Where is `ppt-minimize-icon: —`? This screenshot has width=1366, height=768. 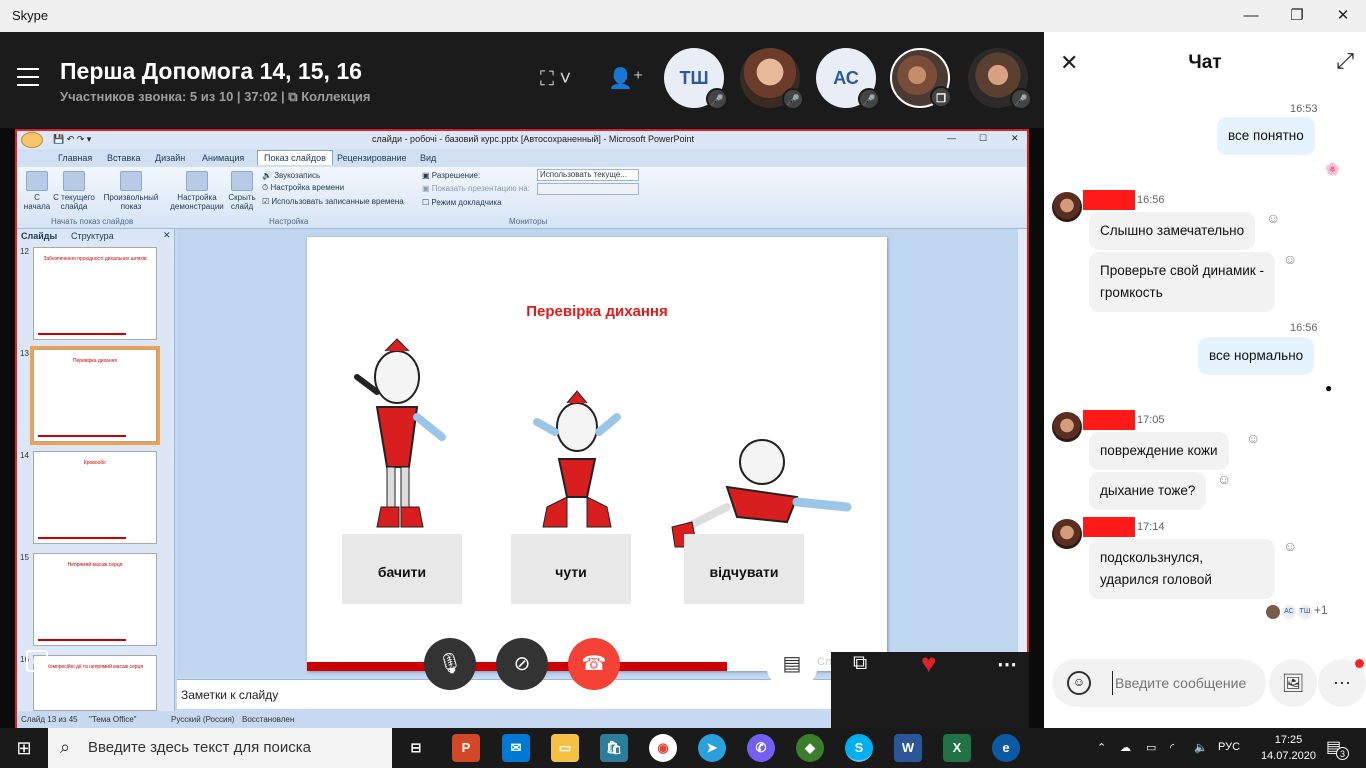 ppt-minimize-icon: — is located at coordinates (951, 138).